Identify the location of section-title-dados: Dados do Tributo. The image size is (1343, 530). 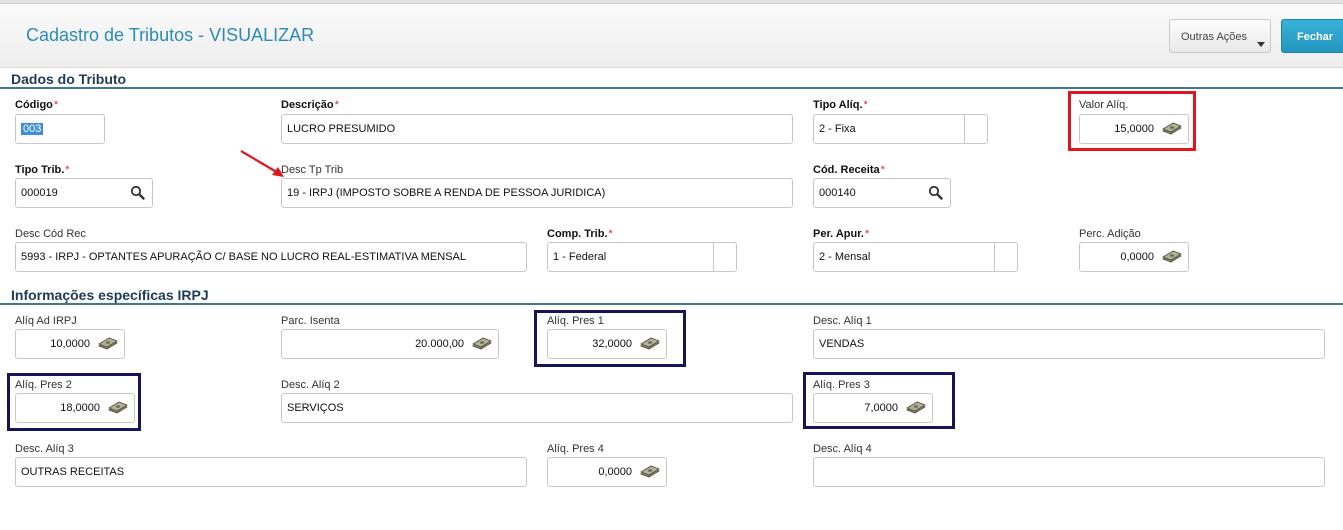
(69, 79).